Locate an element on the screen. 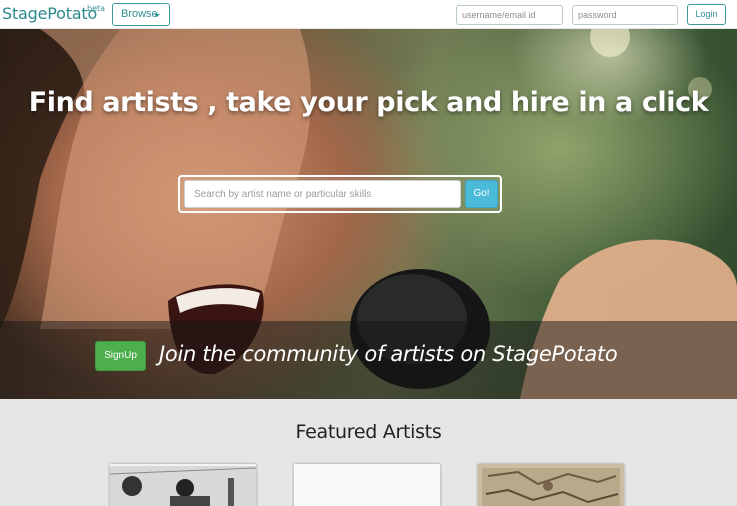 This screenshot has width=737, height=506. login-button: Login is located at coordinates (706, 14).